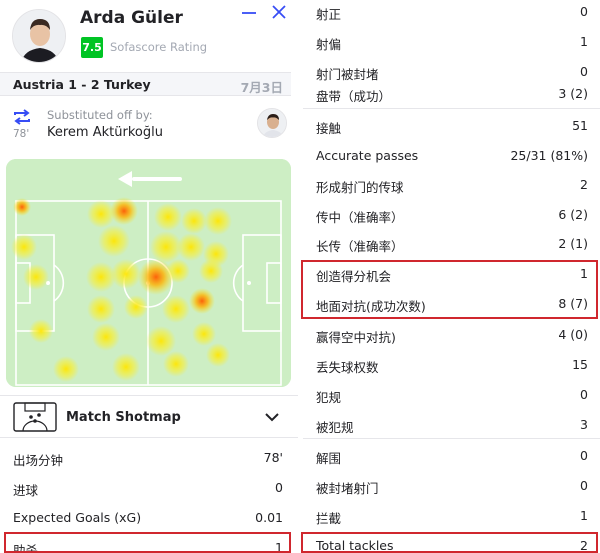 This screenshot has height=553, width=600. Describe the element at coordinates (35, 417) in the screenshot. I see `shotmap-icon` at that location.